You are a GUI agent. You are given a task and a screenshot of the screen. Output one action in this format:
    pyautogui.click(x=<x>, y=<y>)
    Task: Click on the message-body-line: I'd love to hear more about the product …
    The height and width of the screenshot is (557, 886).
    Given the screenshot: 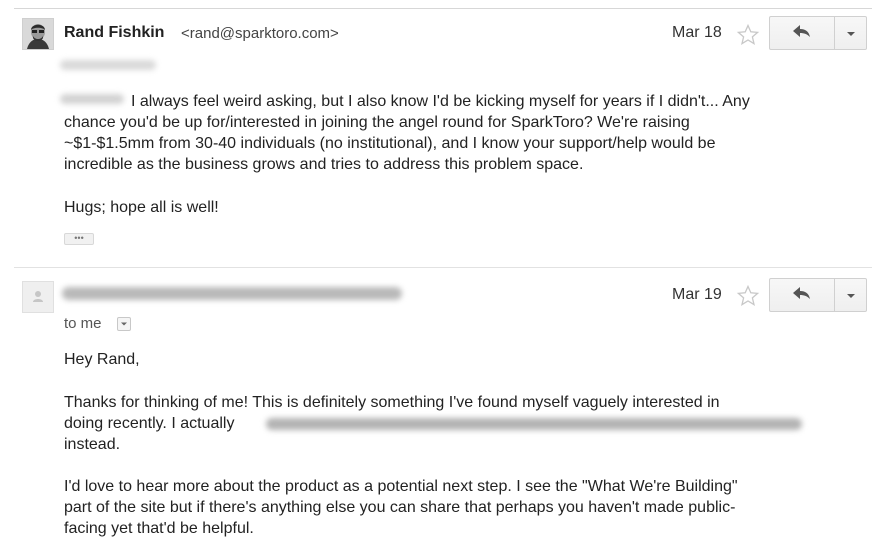 What is the action you would take?
    pyautogui.click(x=401, y=486)
    